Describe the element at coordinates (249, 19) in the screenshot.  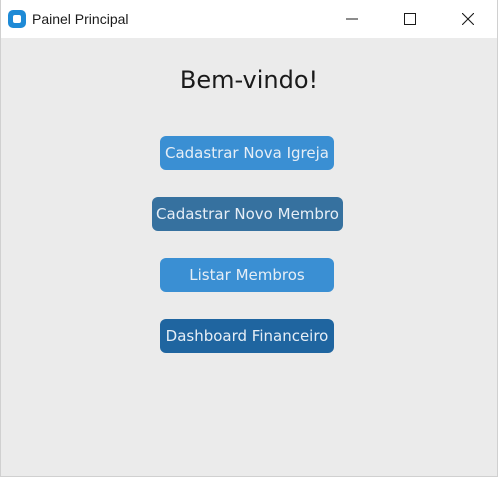
I see `title-bar: Painel Principal` at that location.